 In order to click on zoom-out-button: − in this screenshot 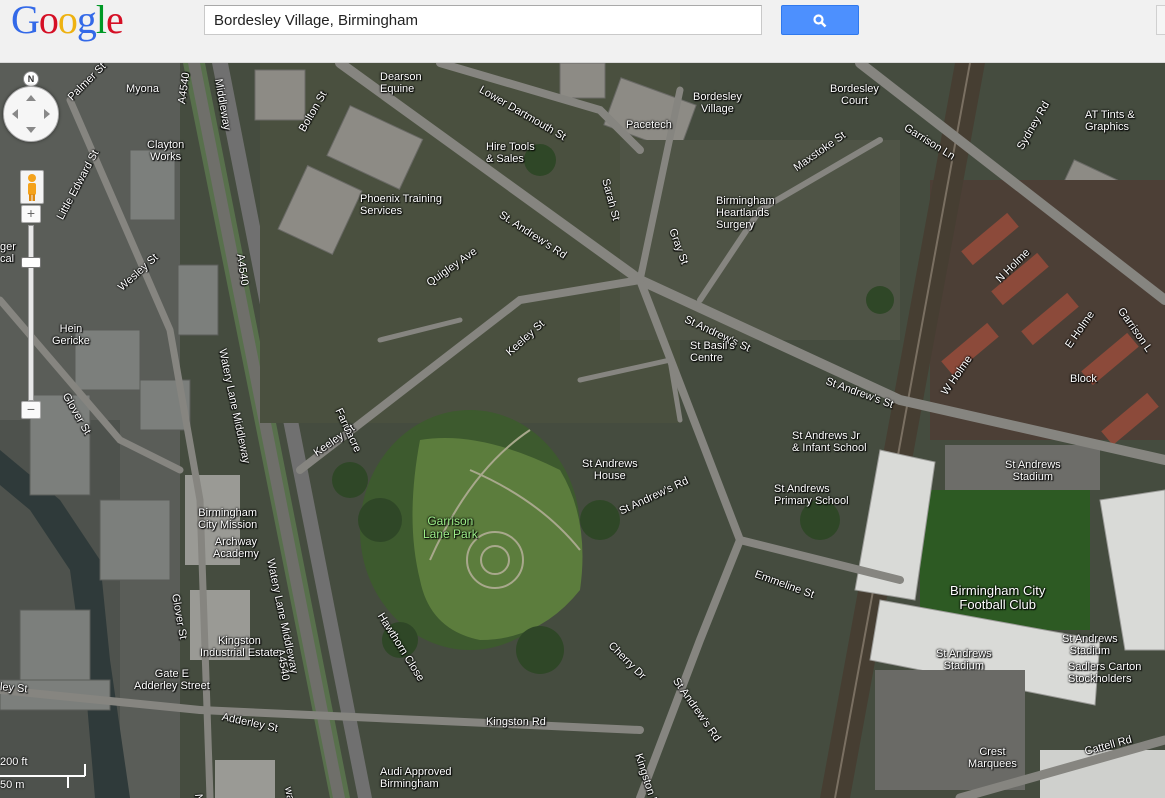, I will do `click(31, 410)`.